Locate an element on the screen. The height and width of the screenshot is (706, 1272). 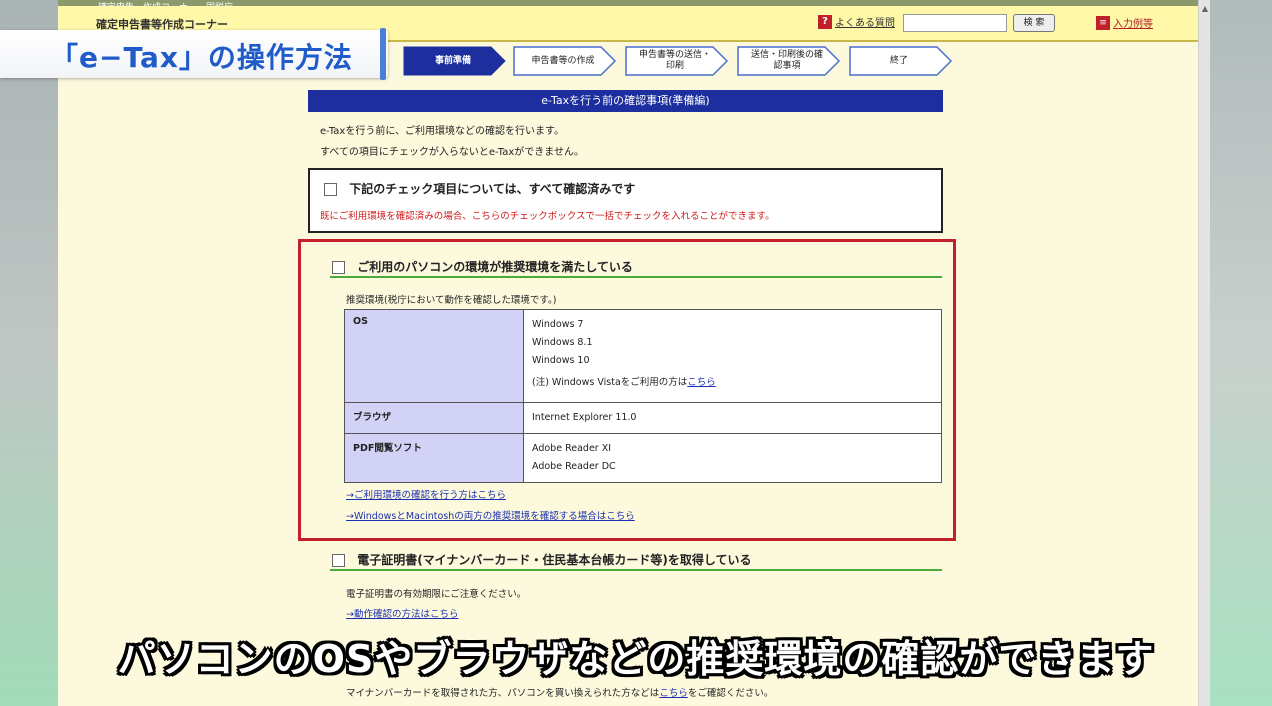
vista-note-text: (注) Windows Vistaをご利用の方は is located at coordinates (610, 382).